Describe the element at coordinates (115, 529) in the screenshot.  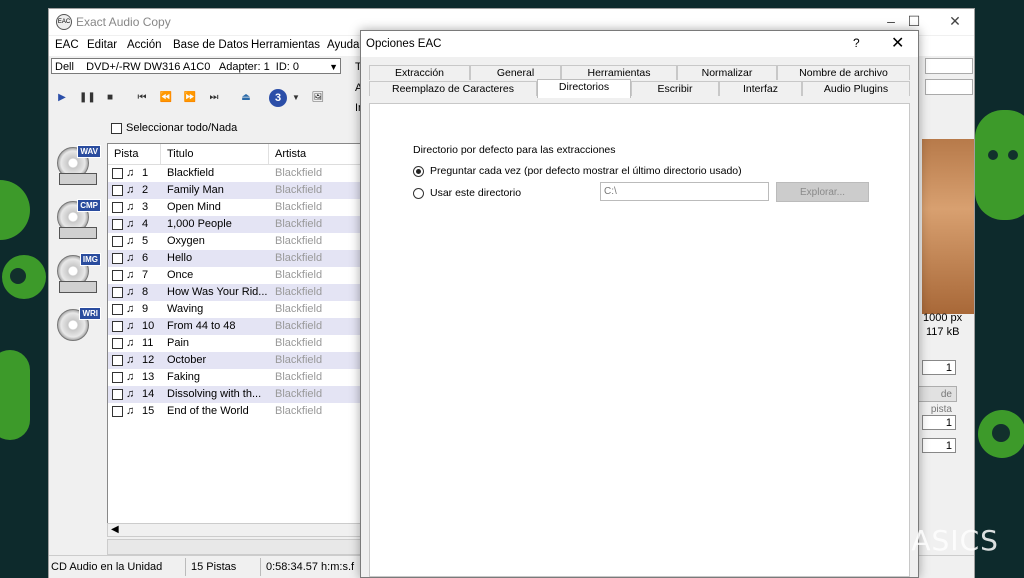
I see `scroll-left-icon: ◀` at that location.